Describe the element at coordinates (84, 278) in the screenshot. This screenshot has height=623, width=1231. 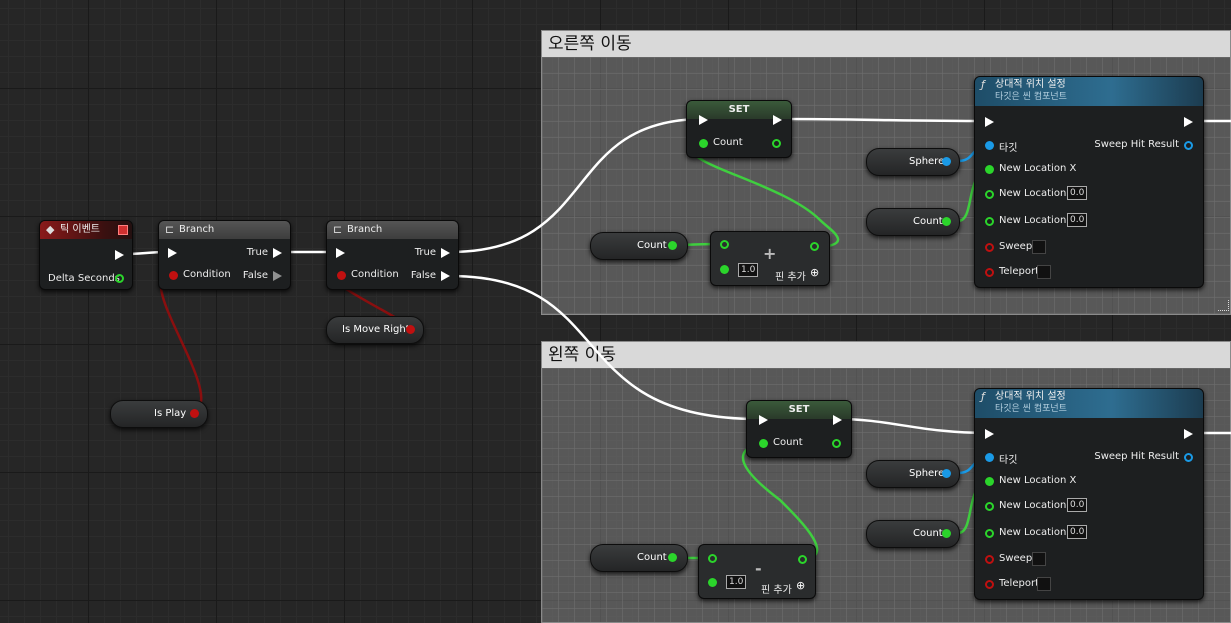
I see `delta-seconds-label: Delta Seconds` at that location.